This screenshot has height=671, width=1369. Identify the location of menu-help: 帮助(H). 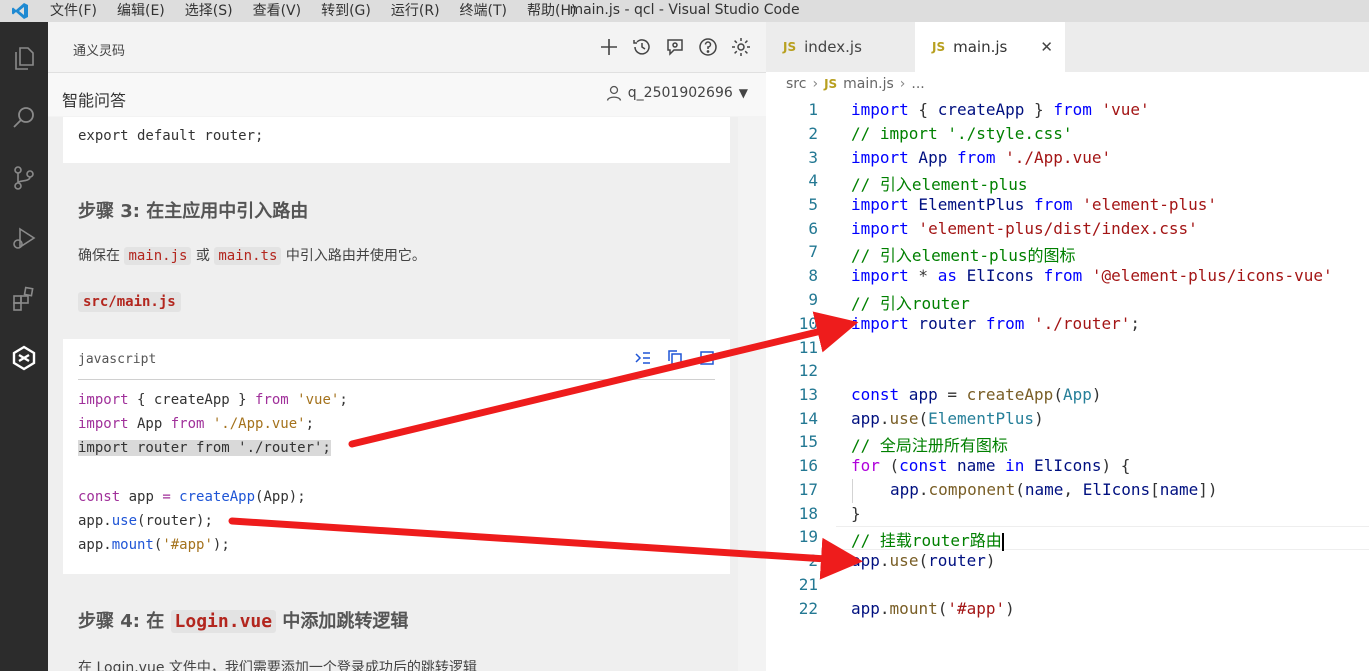
(551, 11).